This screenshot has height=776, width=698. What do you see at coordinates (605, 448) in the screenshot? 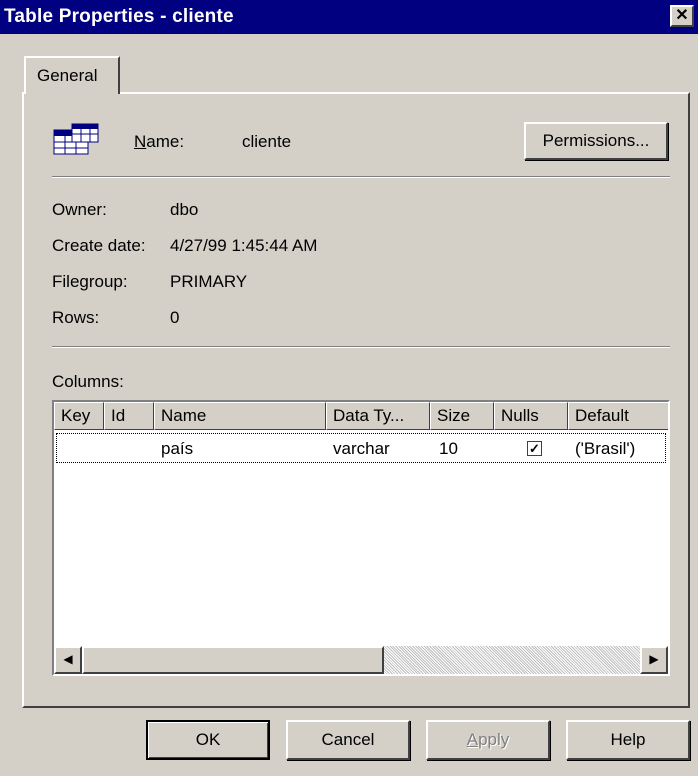
I see `cell-default: ('Brasil')` at bounding box center [605, 448].